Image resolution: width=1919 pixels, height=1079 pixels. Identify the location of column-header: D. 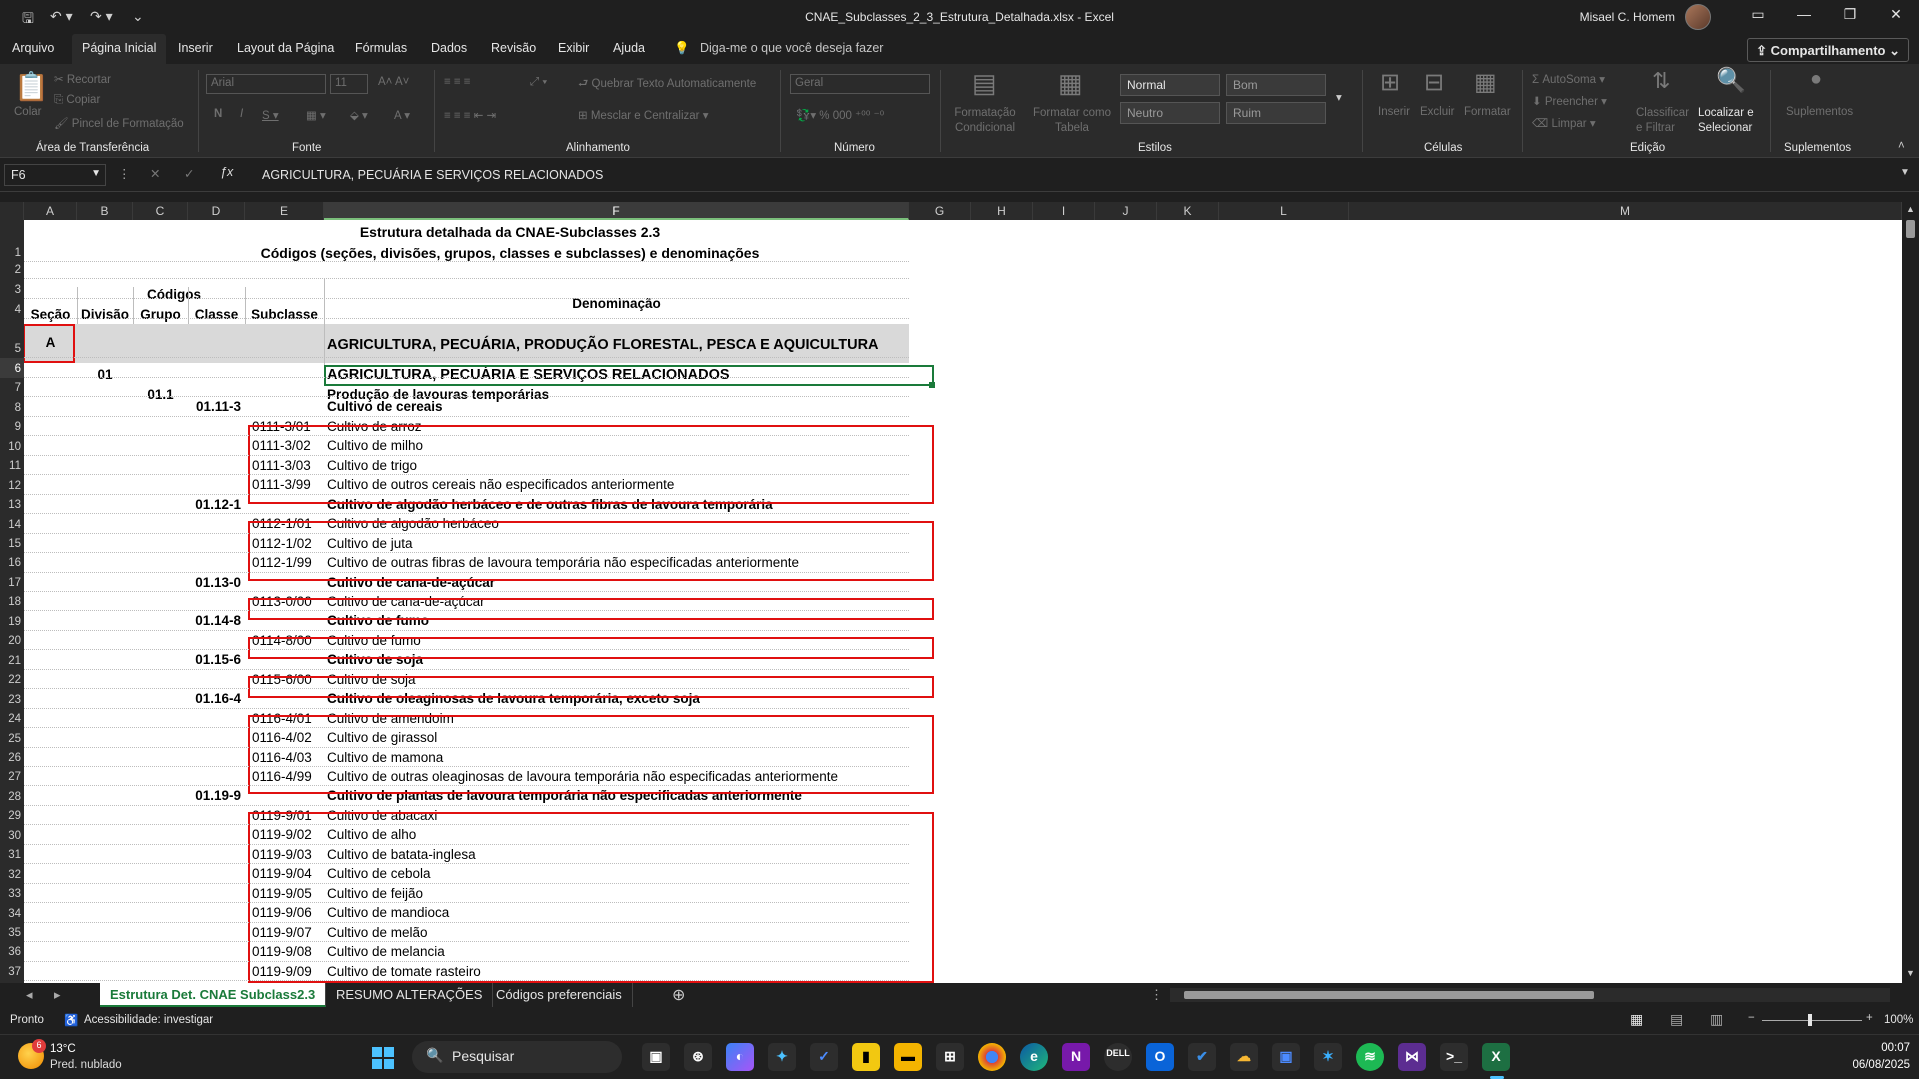
(216, 211).